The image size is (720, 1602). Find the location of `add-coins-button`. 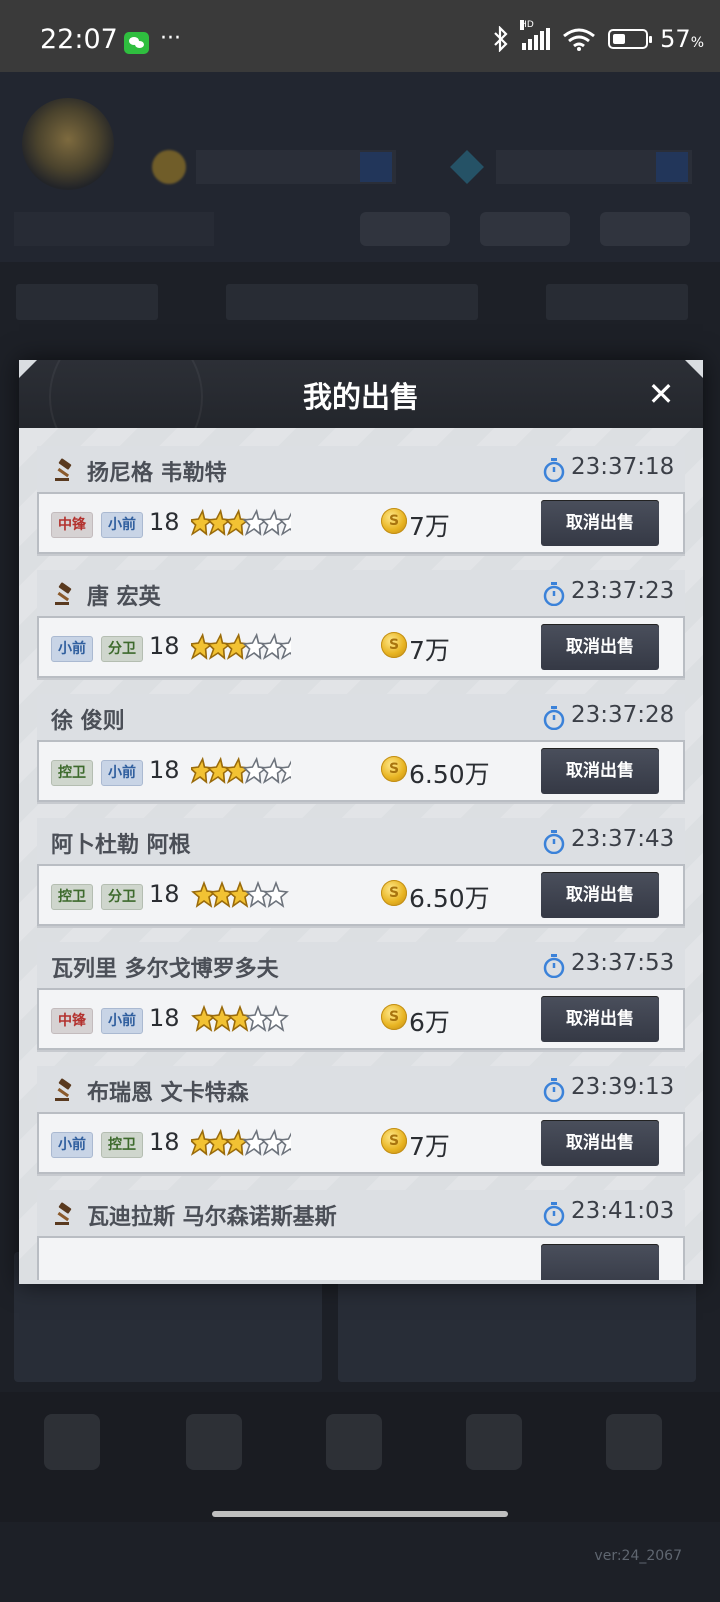

add-coins-button is located at coordinates (376, 167).